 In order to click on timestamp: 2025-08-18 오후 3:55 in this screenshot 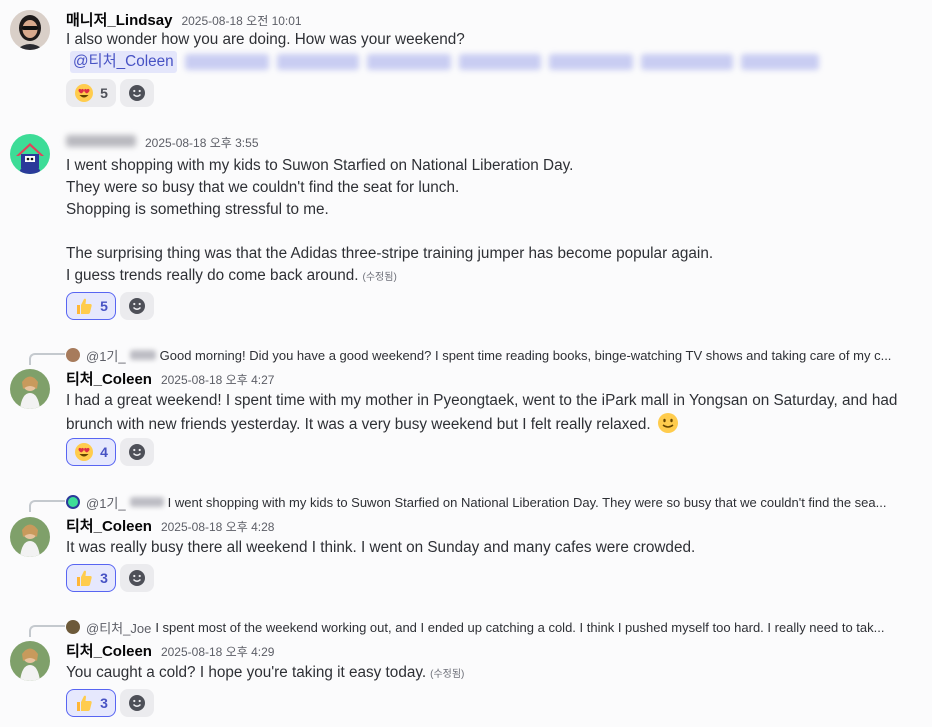, I will do `click(202, 143)`.